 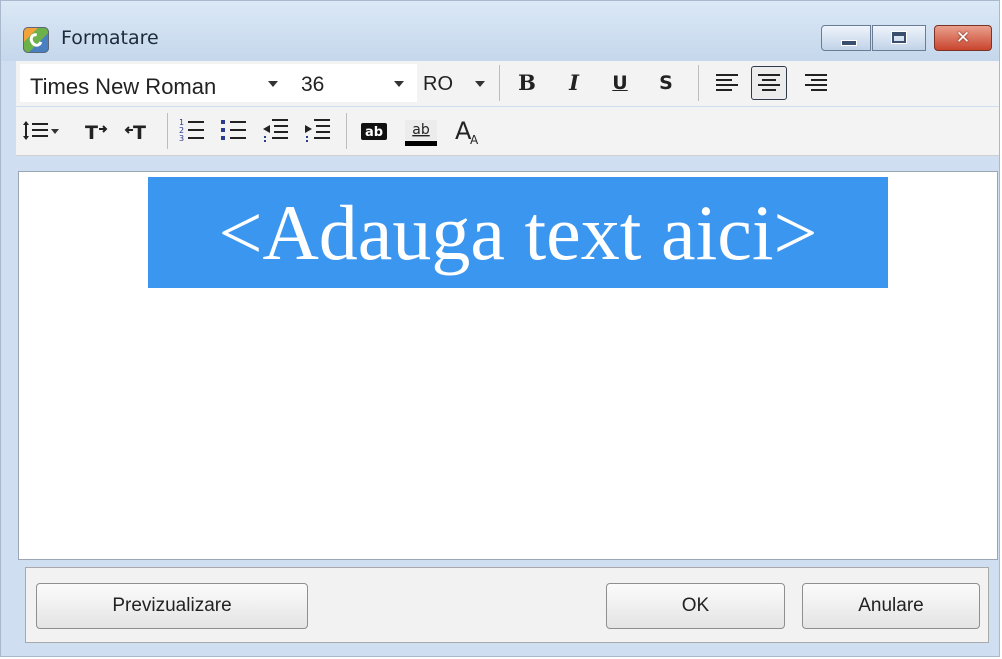 I want to click on align-right-button, so click(x=816, y=83).